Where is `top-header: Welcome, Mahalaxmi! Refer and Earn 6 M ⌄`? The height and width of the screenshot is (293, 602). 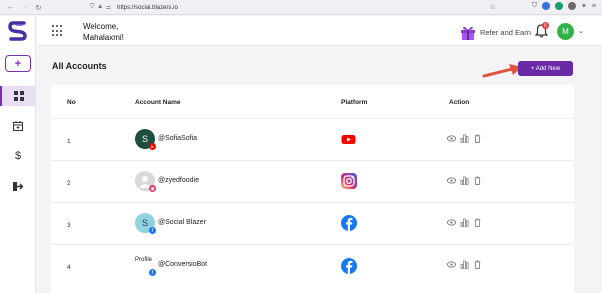
top-header: Welcome, Mahalaxmi! Refer and Earn 6 M ⌄ is located at coordinates (319, 31).